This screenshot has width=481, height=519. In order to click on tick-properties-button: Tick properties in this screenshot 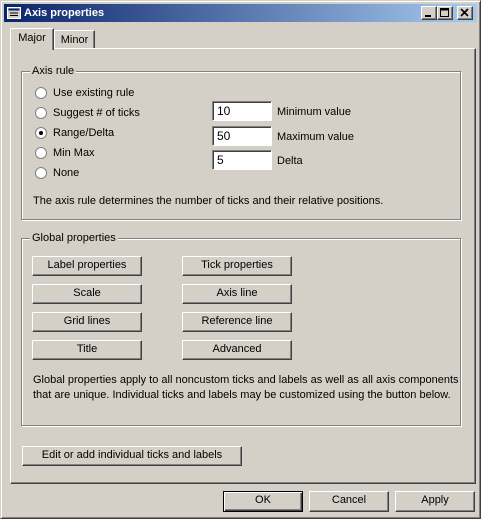, I will do `click(237, 266)`.